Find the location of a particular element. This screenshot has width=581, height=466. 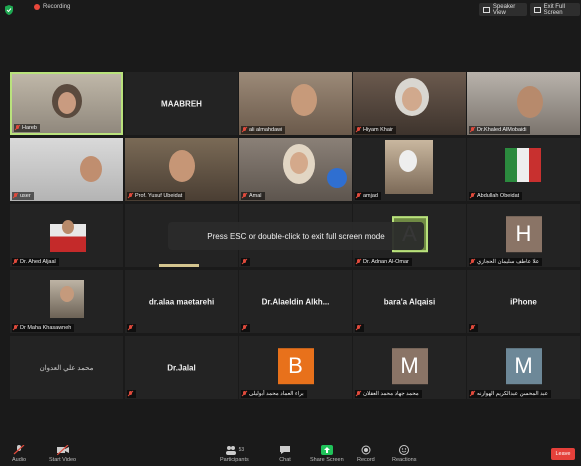

participant-tile: محمد علي العدوان is located at coordinates (66, 367).